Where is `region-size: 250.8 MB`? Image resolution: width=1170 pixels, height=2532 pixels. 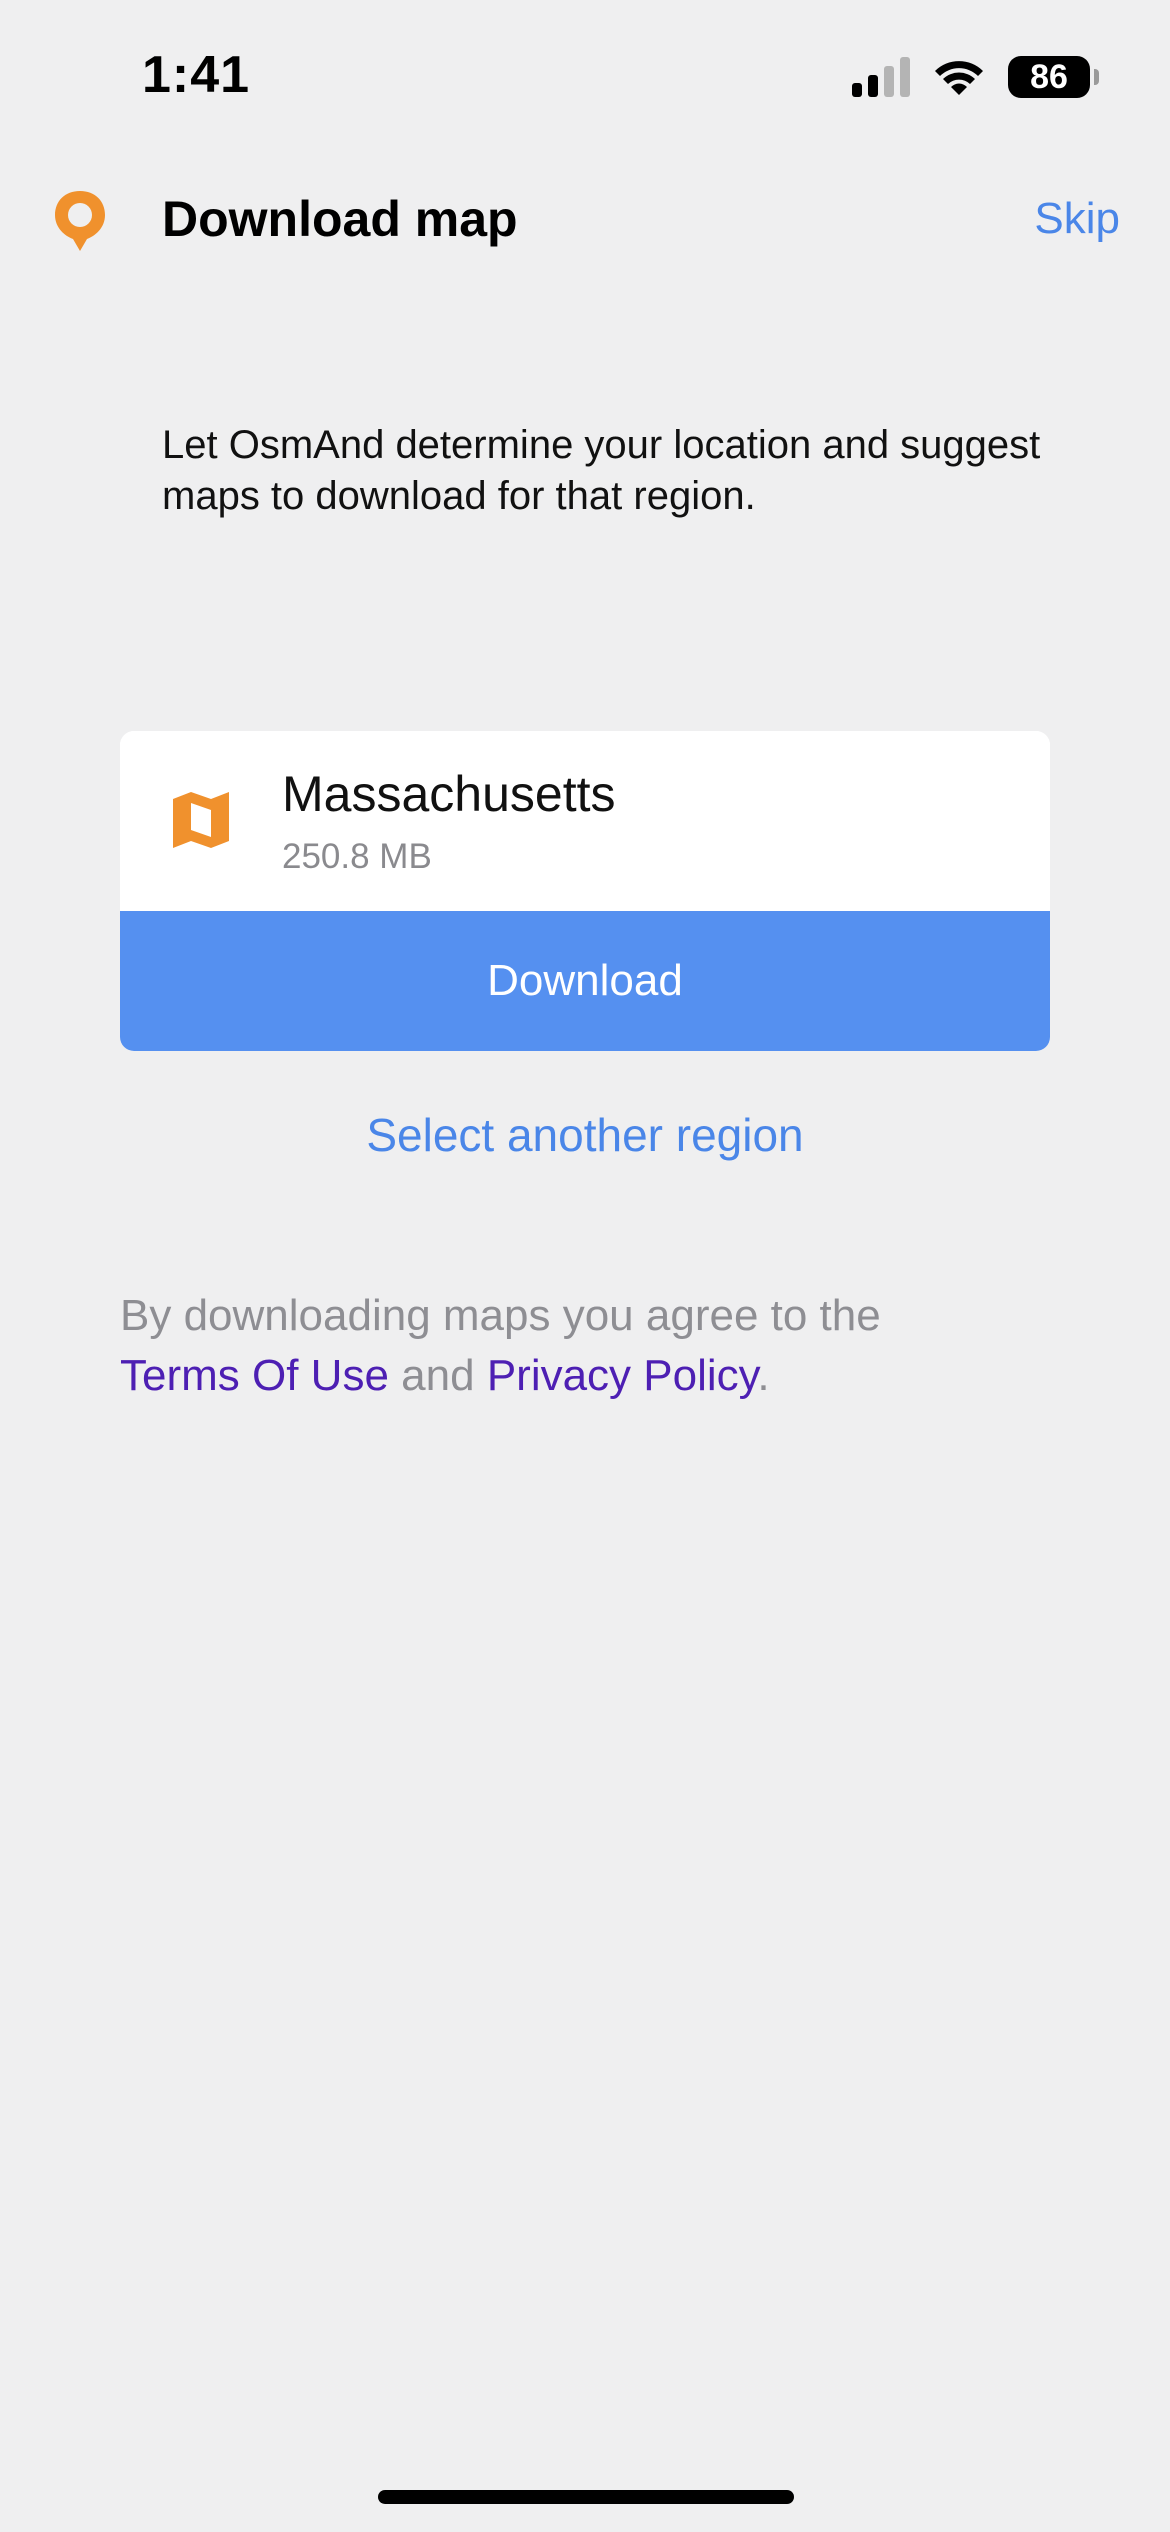 region-size: 250.8 MB is located at coordinates (357, 856).